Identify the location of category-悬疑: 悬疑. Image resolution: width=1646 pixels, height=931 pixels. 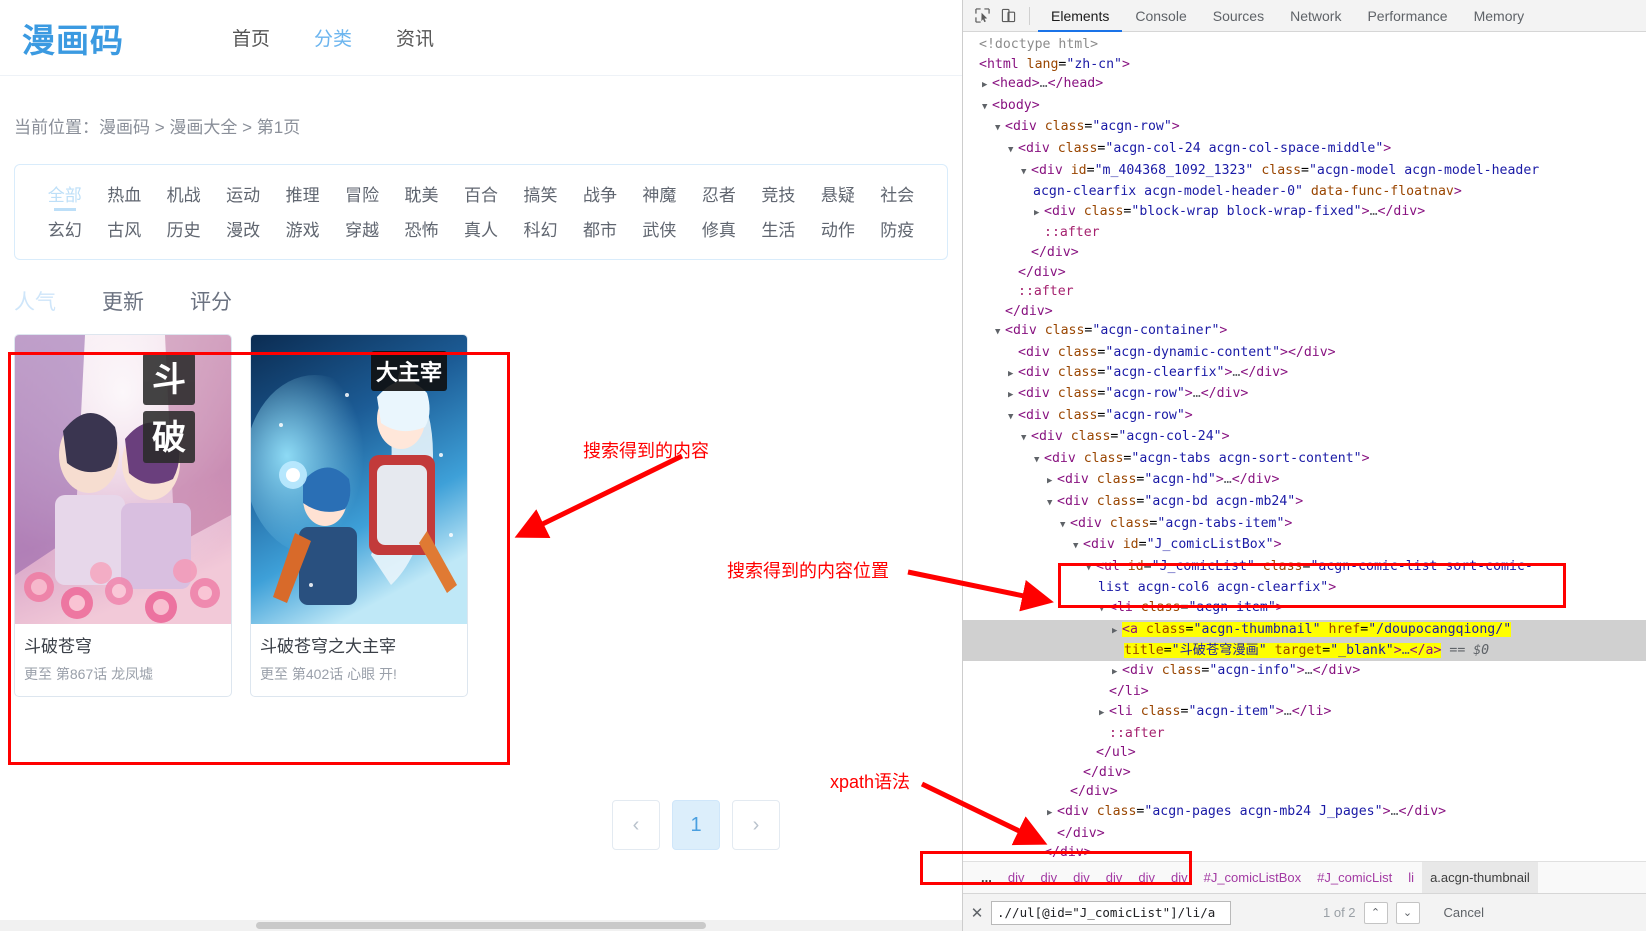
(837, 195).